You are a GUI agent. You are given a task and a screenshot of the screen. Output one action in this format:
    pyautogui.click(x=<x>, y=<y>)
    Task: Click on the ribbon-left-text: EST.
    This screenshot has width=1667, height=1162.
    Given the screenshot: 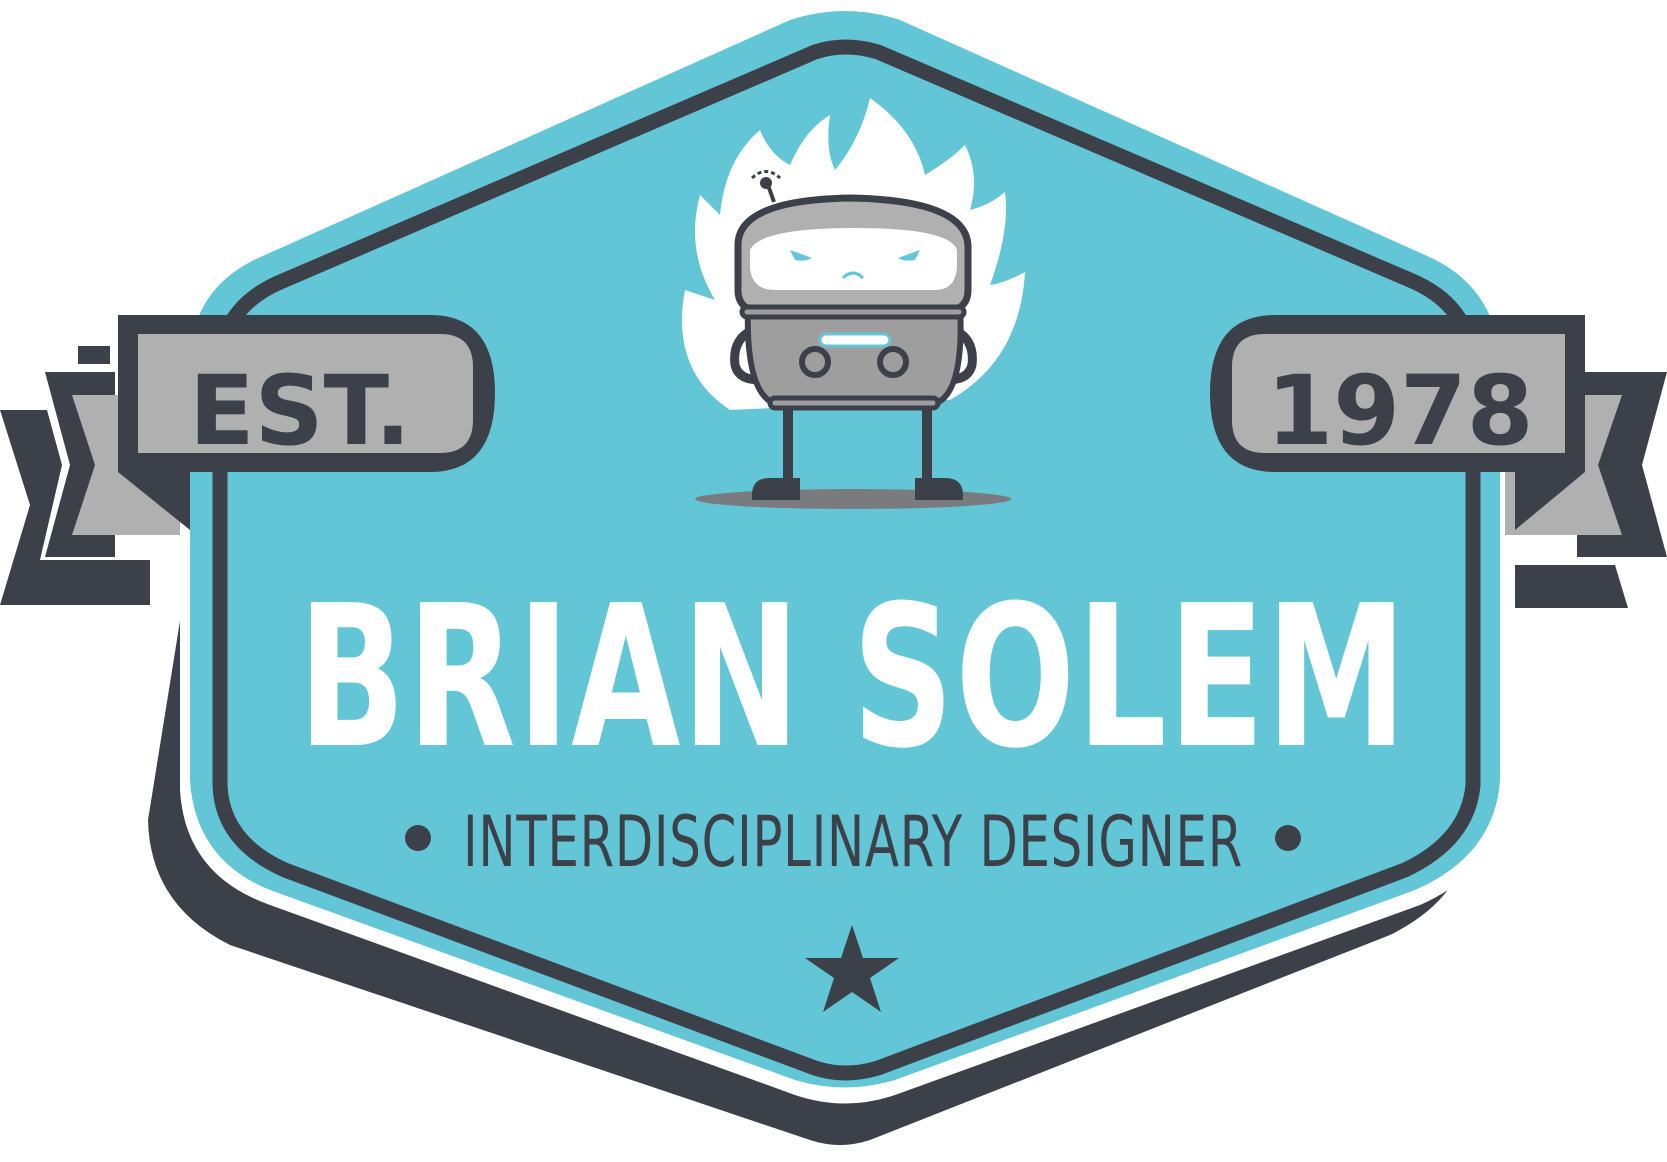 What is the action you would take?
    pyautogui.click(x=300, y=411)
    